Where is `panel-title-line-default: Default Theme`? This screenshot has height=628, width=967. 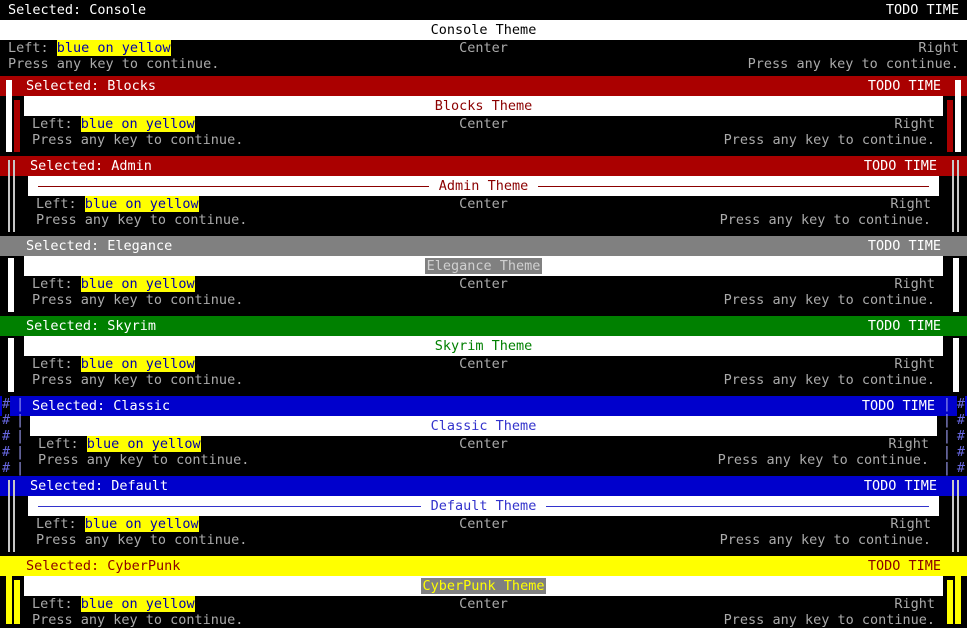
panel-title-line-default: Default Theme is located at coordinates (483, 506).